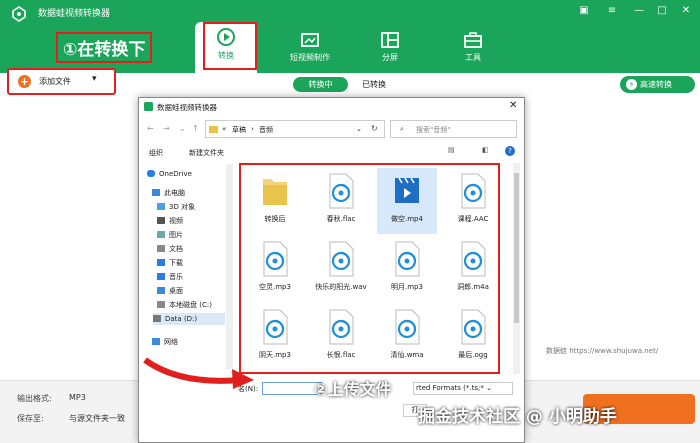  I want to click on tab-converted: 已转换, so click(374, 84).